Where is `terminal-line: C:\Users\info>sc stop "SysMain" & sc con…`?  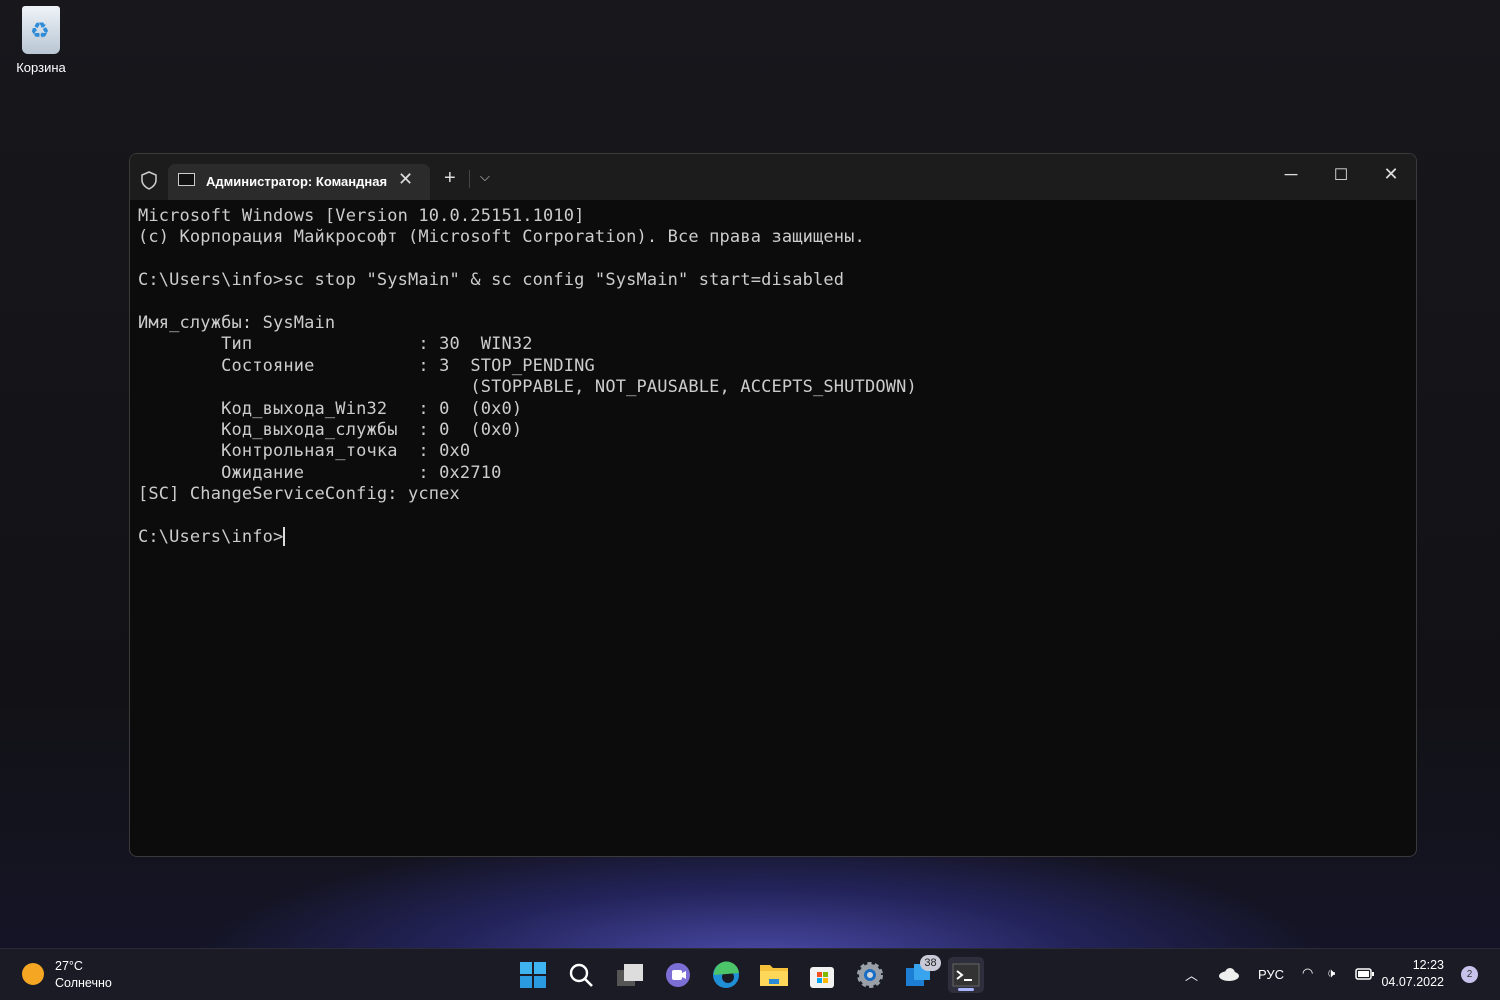
terminal-line: C:\Users\info>sc stop "SysMain" & sc con… is located at coordinates (491, 280).